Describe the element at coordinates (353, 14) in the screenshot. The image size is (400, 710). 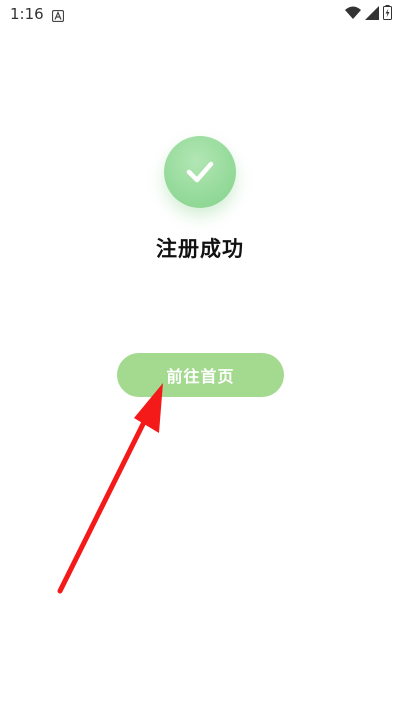
I see `wifi-icon` at that location.